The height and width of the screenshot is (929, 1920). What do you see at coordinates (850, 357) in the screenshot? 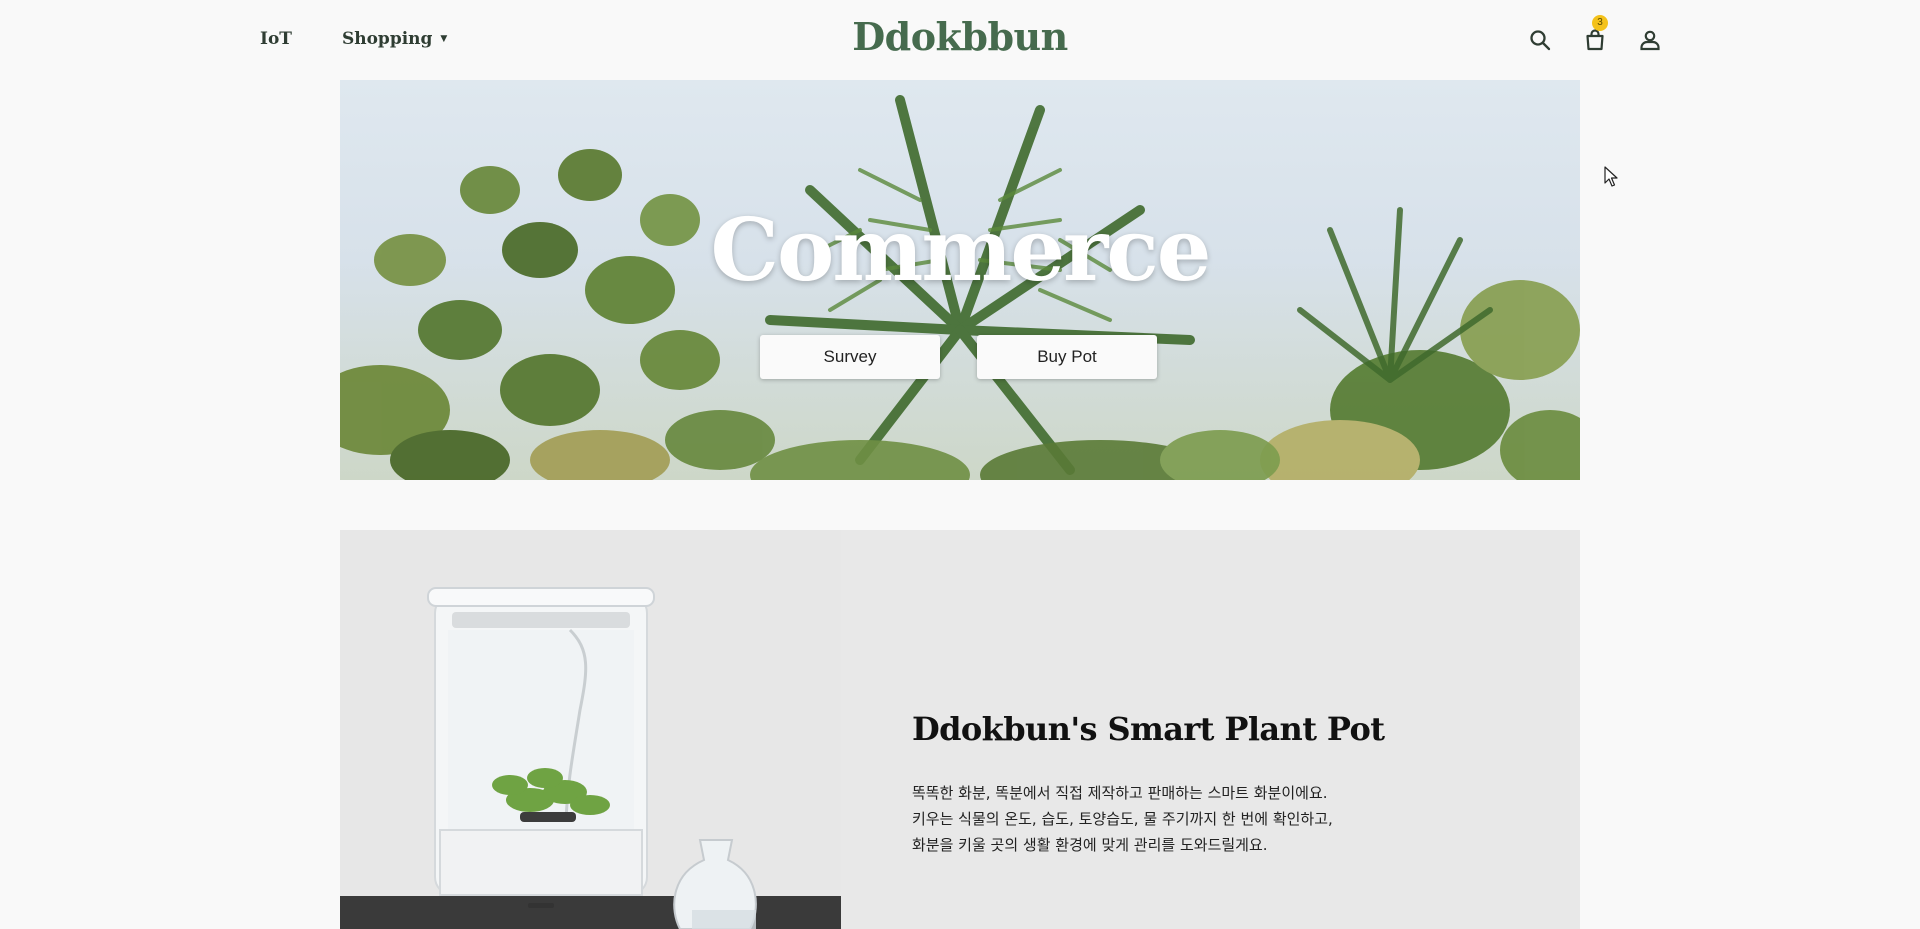
I see `survey-button: Survey` at bounding box center [850, 357].